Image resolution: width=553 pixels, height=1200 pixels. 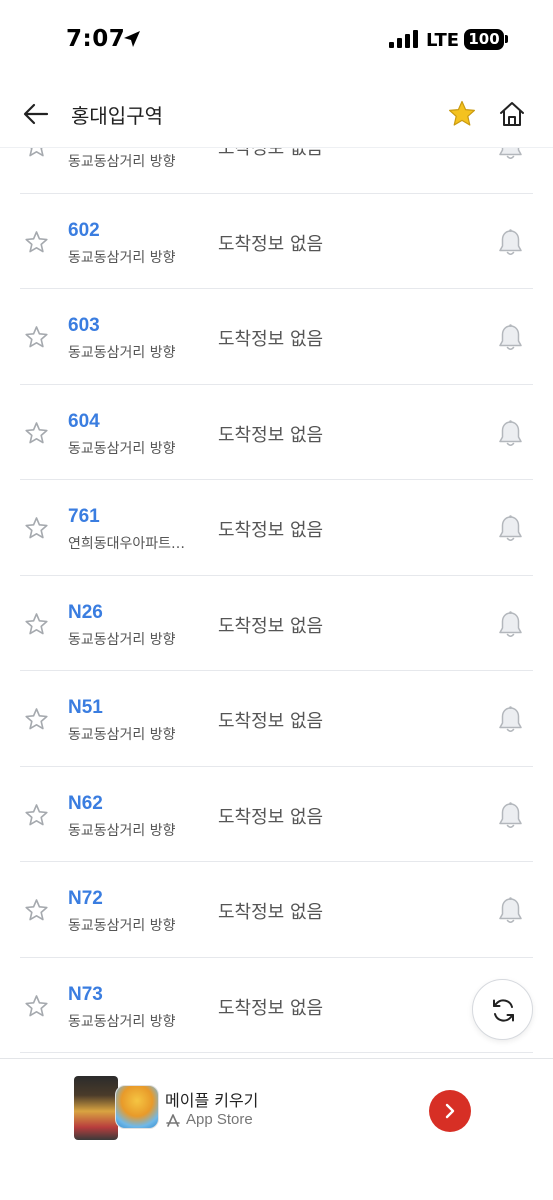 What do you see at coordinates (85, 898) in the screenshot?
I see `bus-number: N72` at bounding box center [85, 898].